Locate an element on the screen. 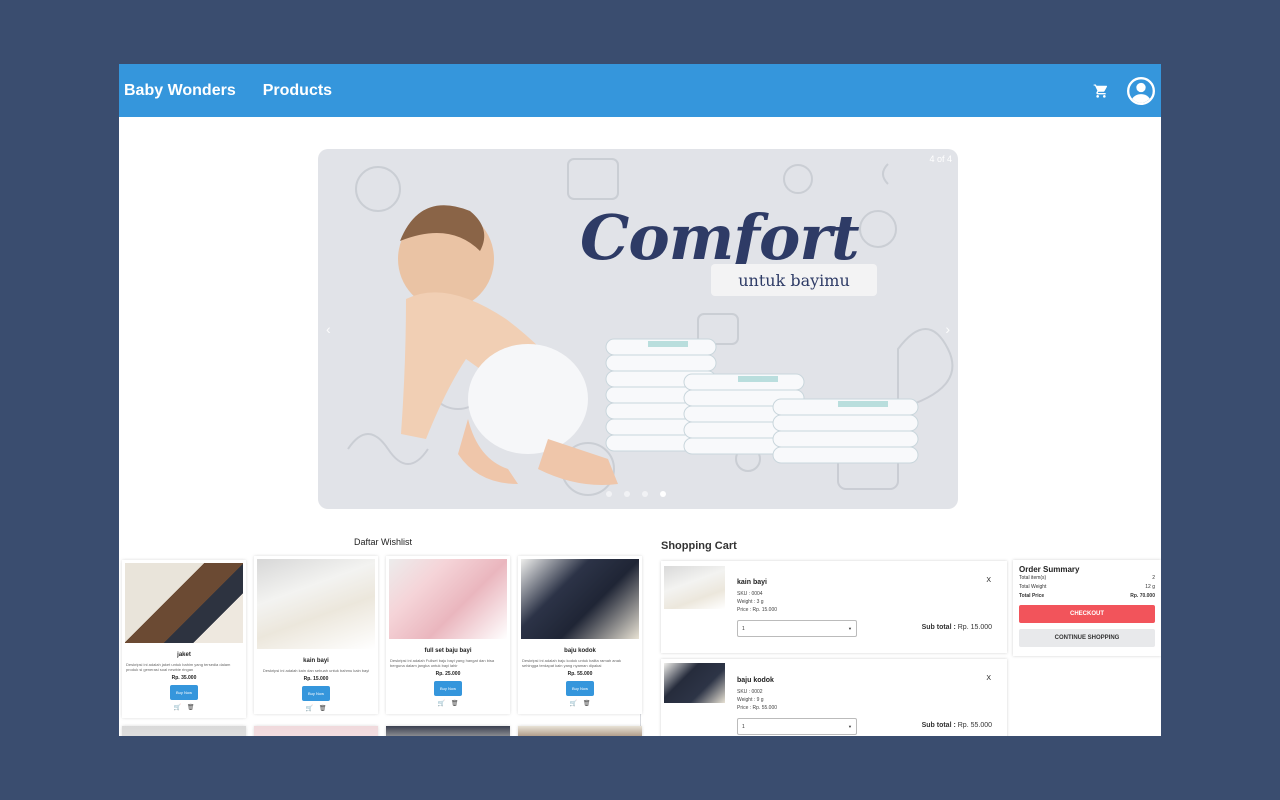  product-name: full set baju bayi is located at coordinates (448, 651).